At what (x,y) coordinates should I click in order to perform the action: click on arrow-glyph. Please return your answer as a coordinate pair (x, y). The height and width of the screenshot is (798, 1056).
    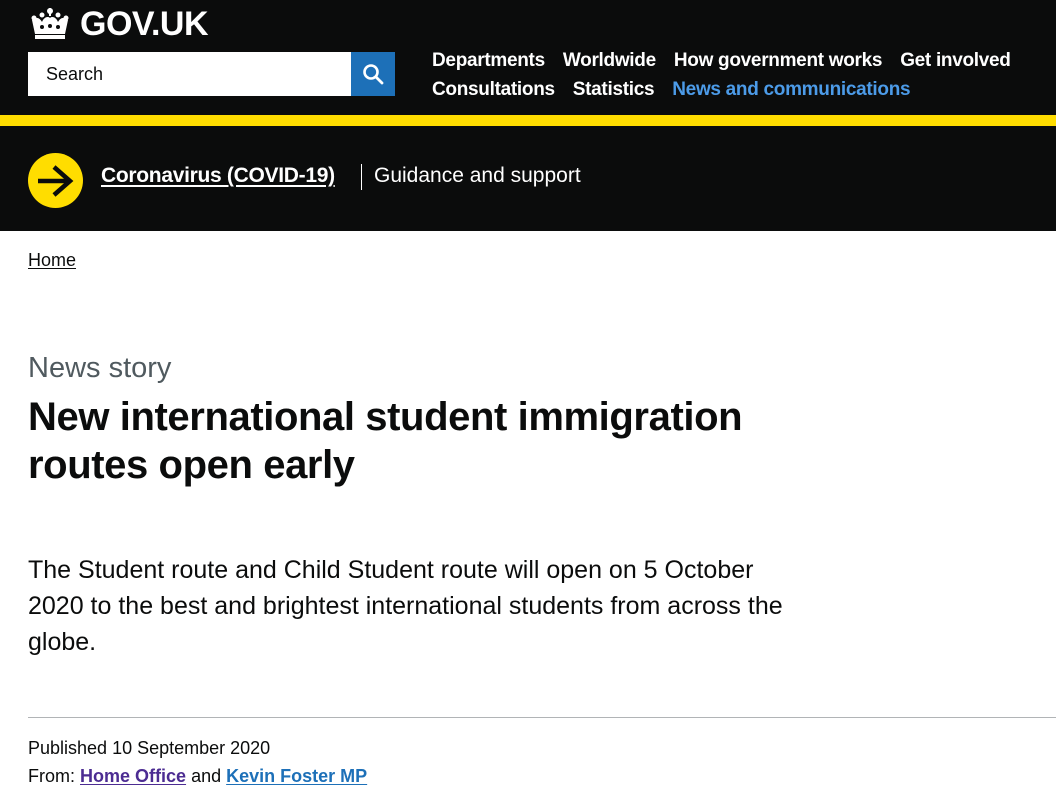
    Looking at the image, I should click on (55, 180).